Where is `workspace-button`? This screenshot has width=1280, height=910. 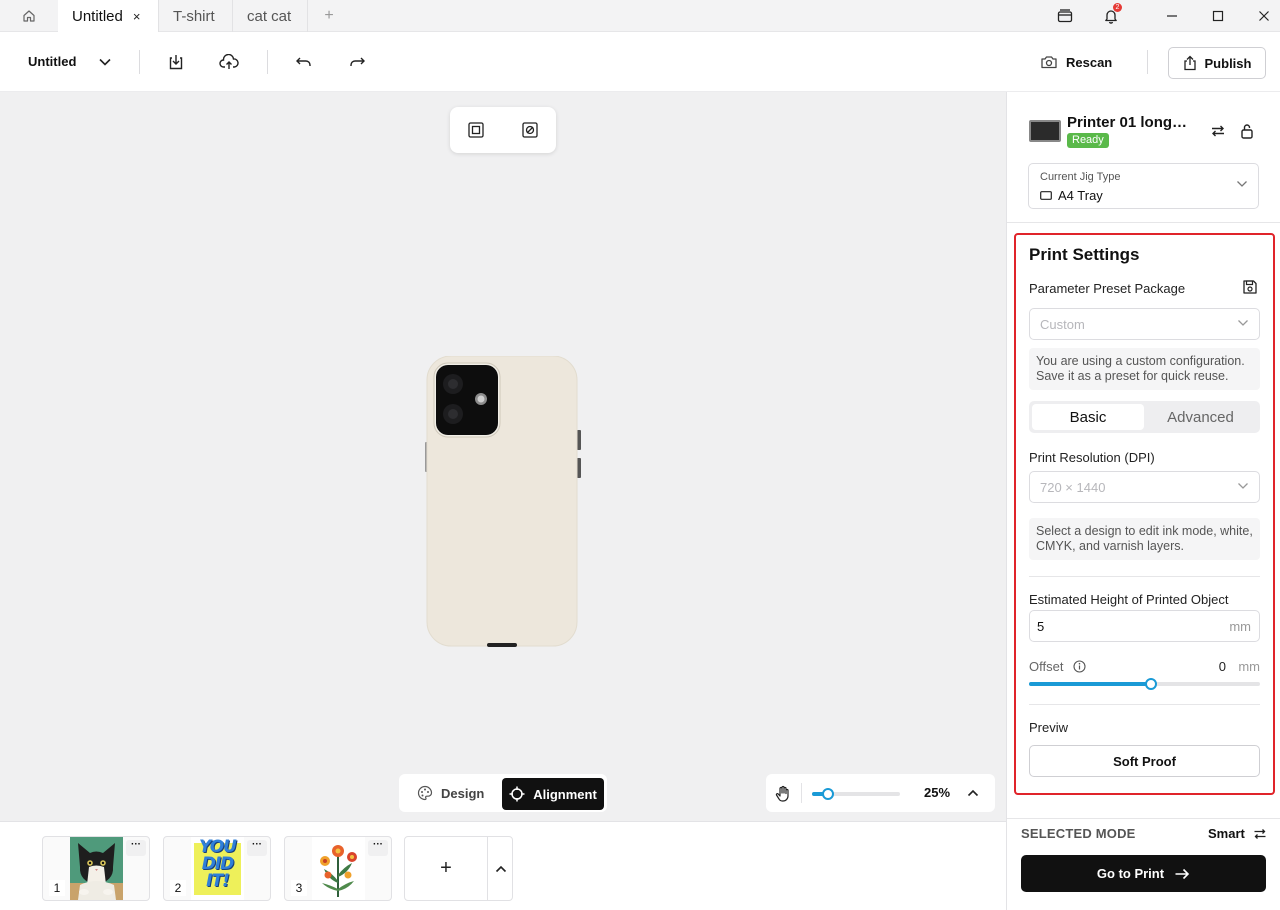
workspace-button is located at coordinates (1065, 16).